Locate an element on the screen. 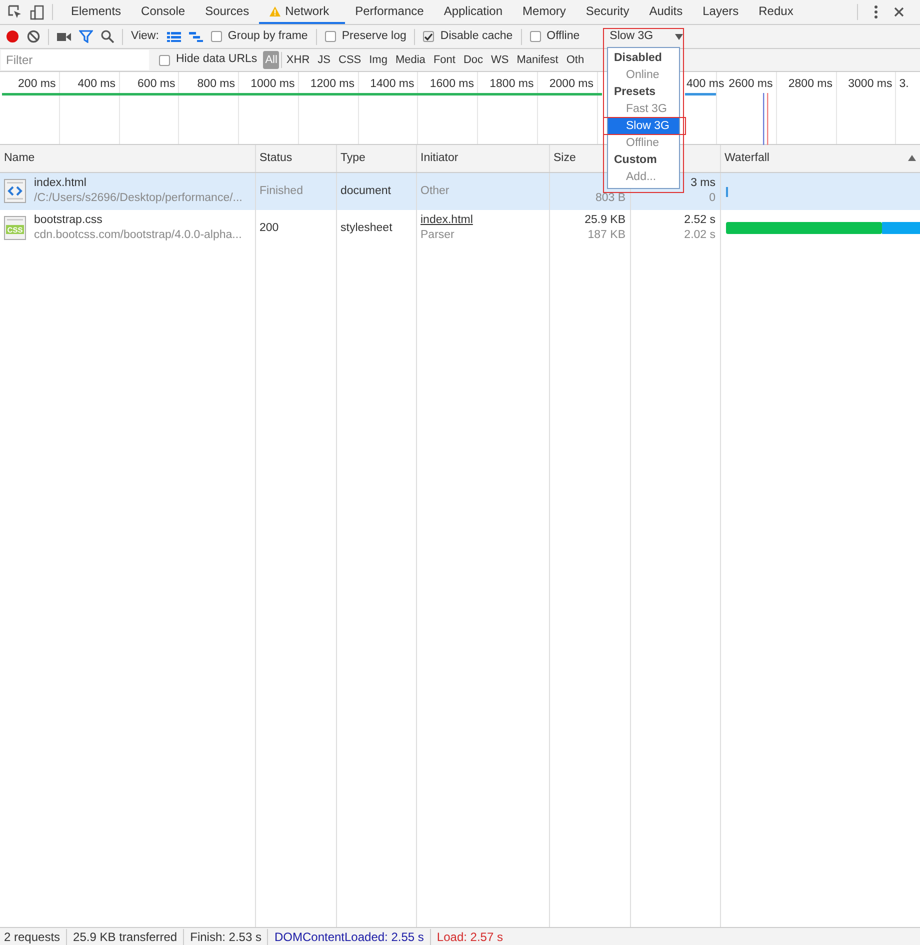  type-filter: CSS is located at coordinates (350, 60).